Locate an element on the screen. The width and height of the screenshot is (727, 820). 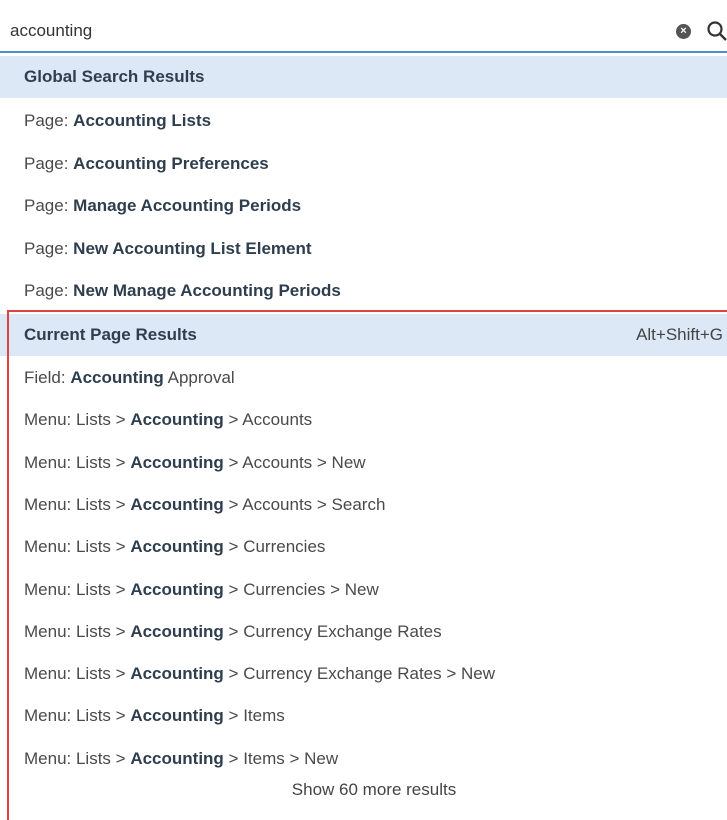
result-rest: > Currency Exchange Rates is located at coordinates (335, 631).